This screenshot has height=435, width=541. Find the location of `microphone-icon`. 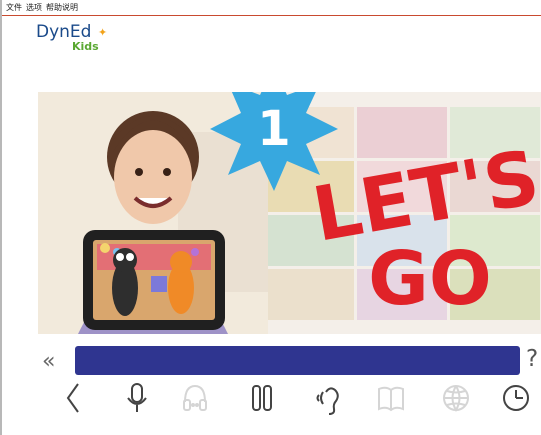

microphone-icon is located at coordinates (137, 397).